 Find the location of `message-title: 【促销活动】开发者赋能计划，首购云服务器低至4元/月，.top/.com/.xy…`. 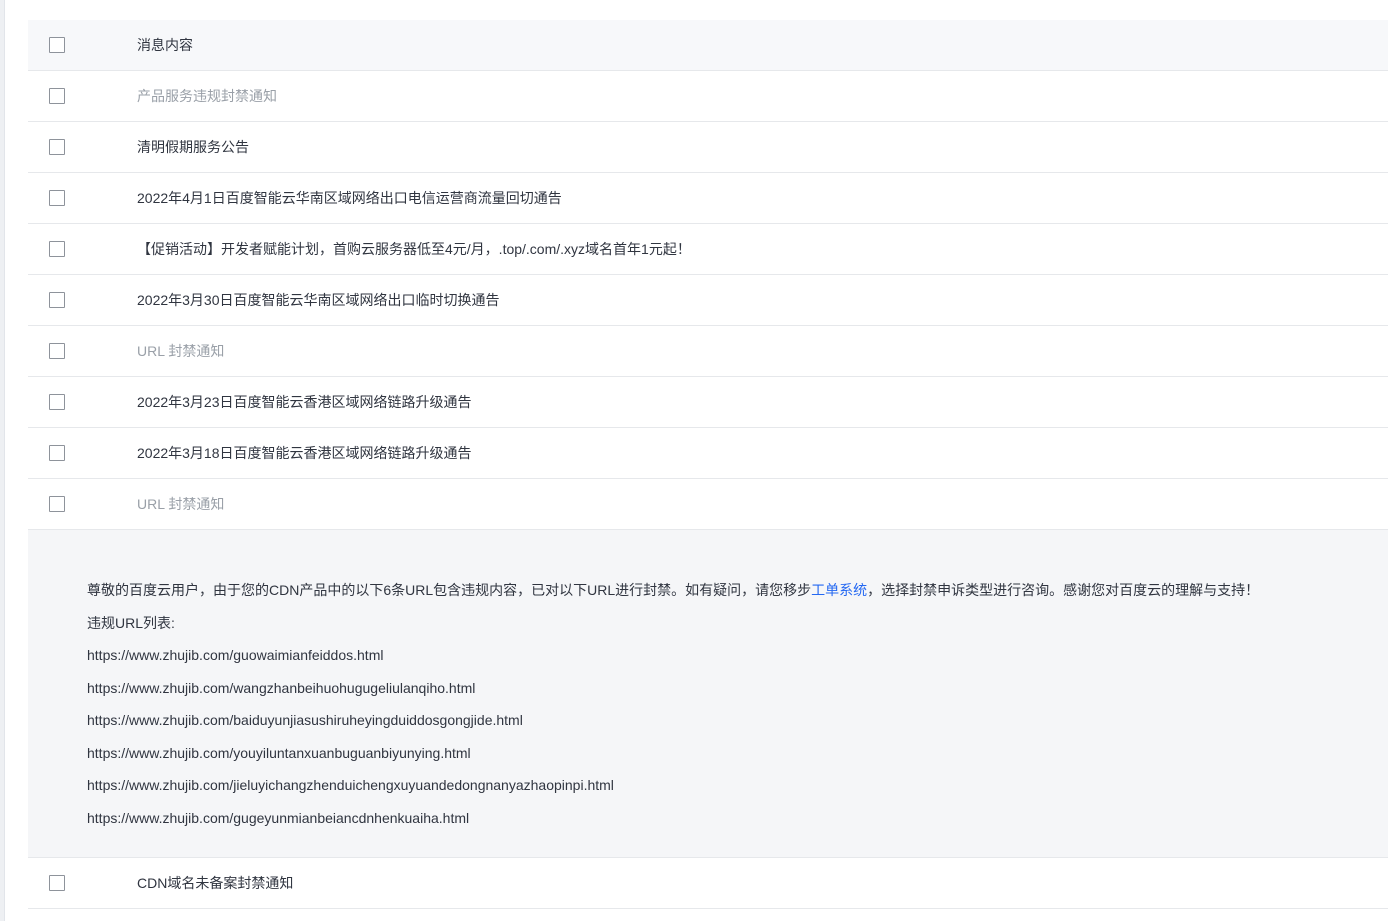

message-title: 【促销活动】开发者赋能计划，首购云服务器低至4元/月，.top/.com/.xy… is located at coordinates (414, 249).